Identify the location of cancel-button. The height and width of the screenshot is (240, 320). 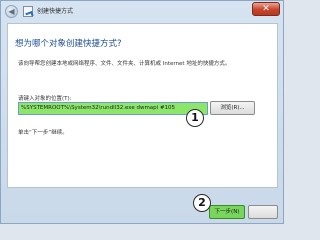
(263, 212).